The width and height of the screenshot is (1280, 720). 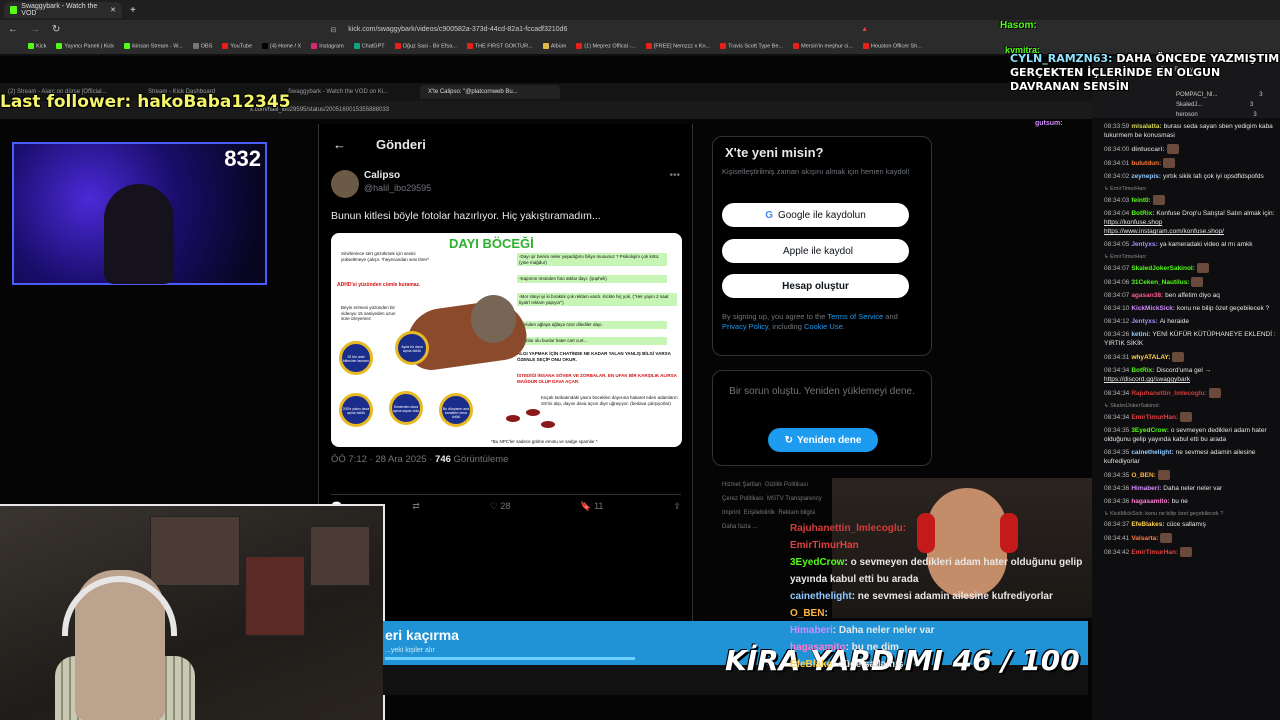 What do you see at coordinates (333, 30) in the screenshot?
I see `site-info-icon: ⊟` at bounding box center [333, 30].